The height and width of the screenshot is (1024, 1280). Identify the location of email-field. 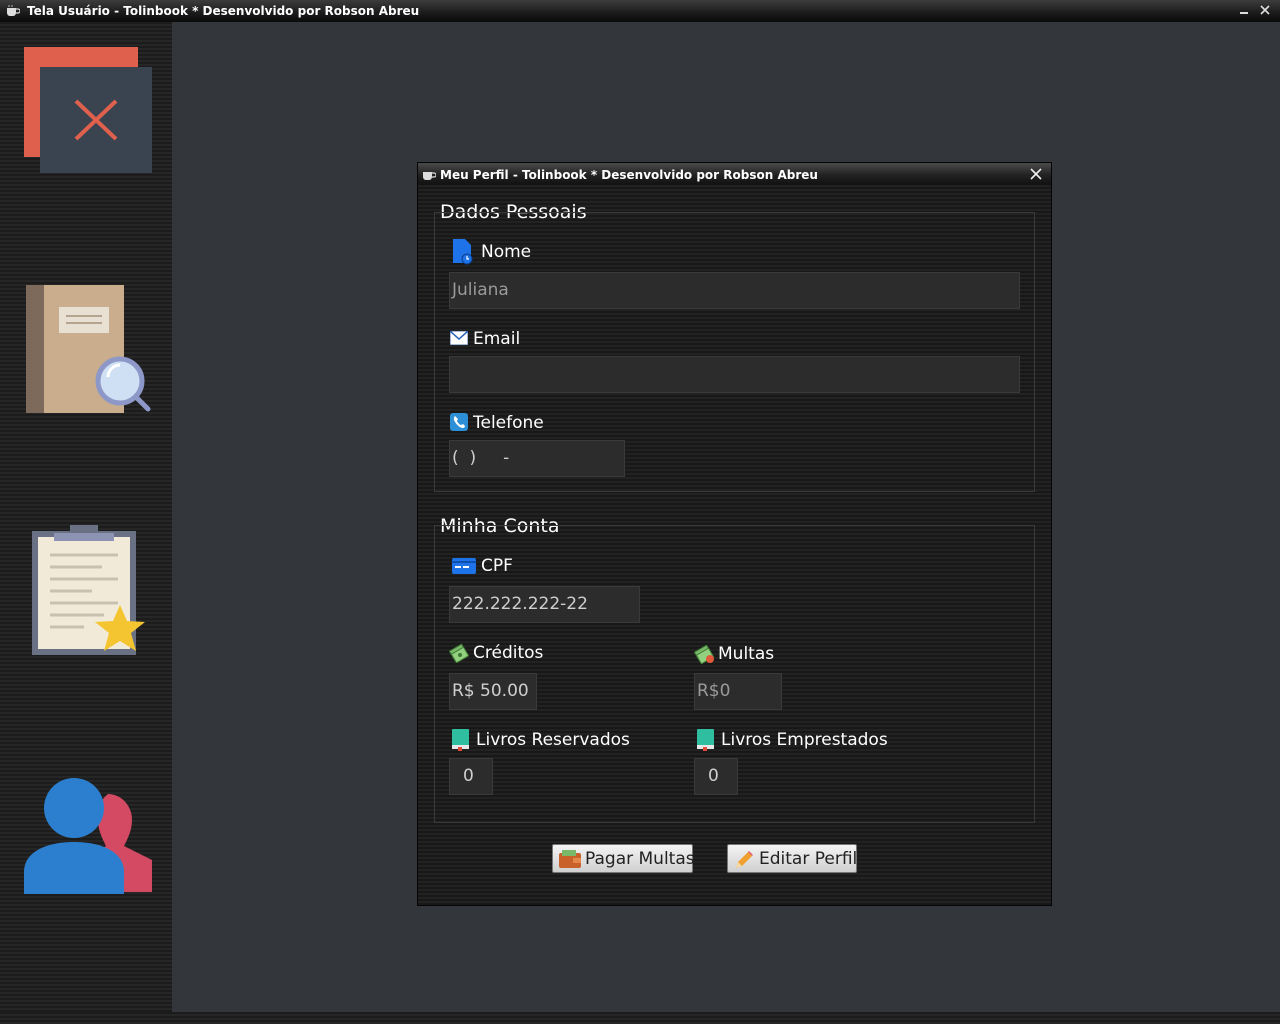
(734, 374).